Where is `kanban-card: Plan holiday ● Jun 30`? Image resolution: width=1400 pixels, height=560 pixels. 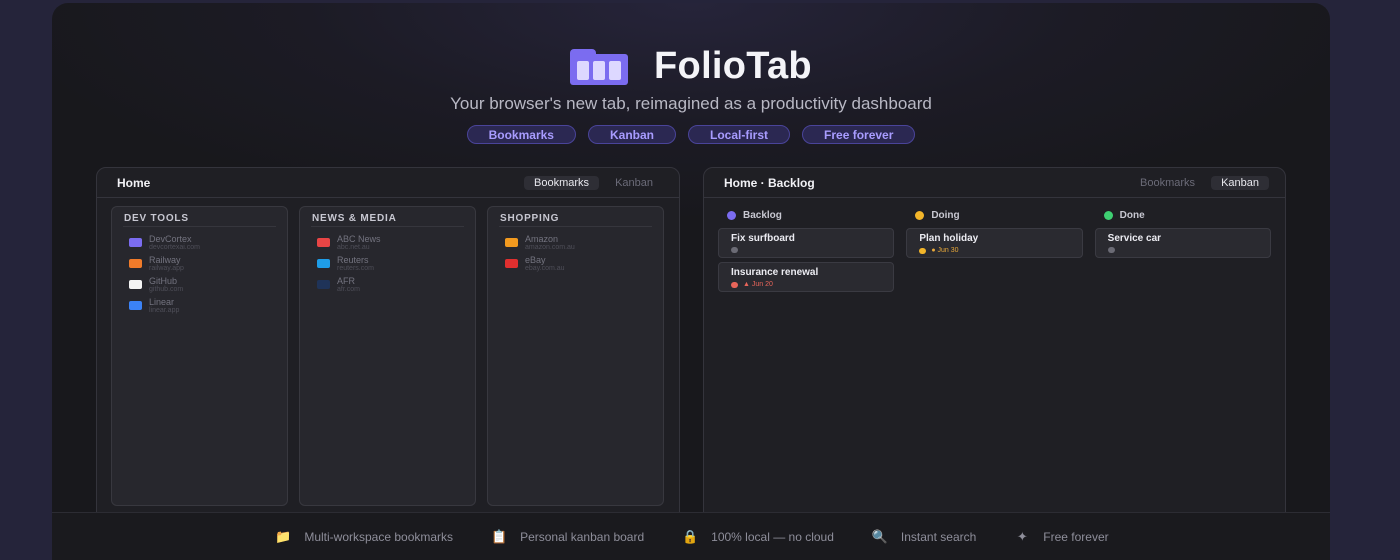
kanban-card: Plan holiday ● Jun 30 is located at coordinates (994, 243).